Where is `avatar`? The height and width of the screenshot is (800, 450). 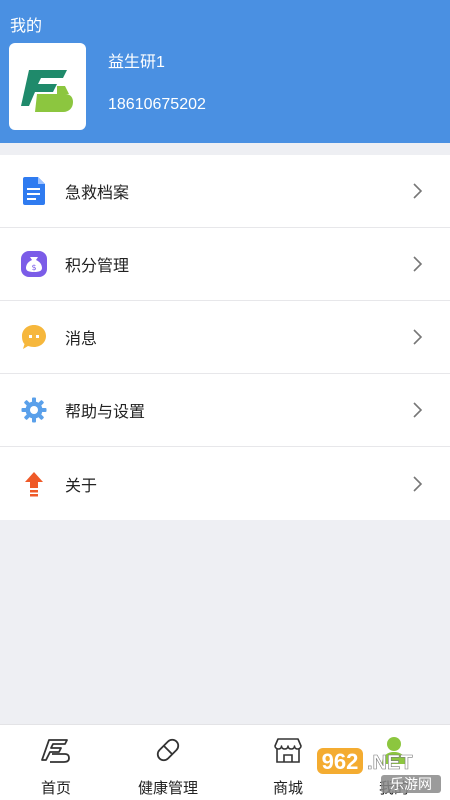
avatar is located at coordinates (47, 86).